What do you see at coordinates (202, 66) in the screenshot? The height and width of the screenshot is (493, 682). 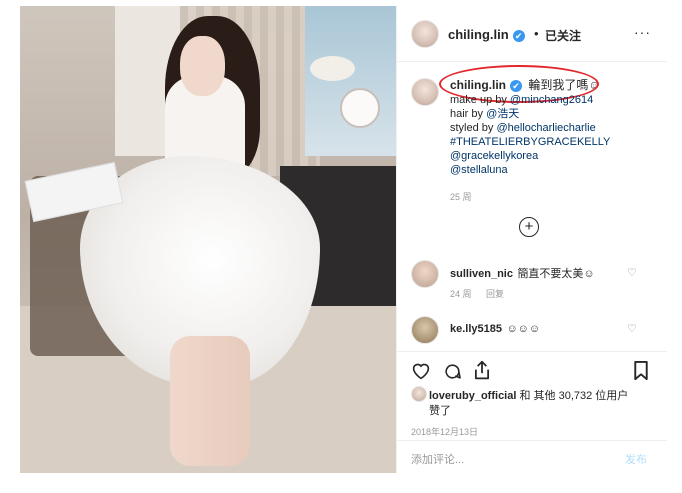 I see `photo-face` at bounding box center [202, 66].